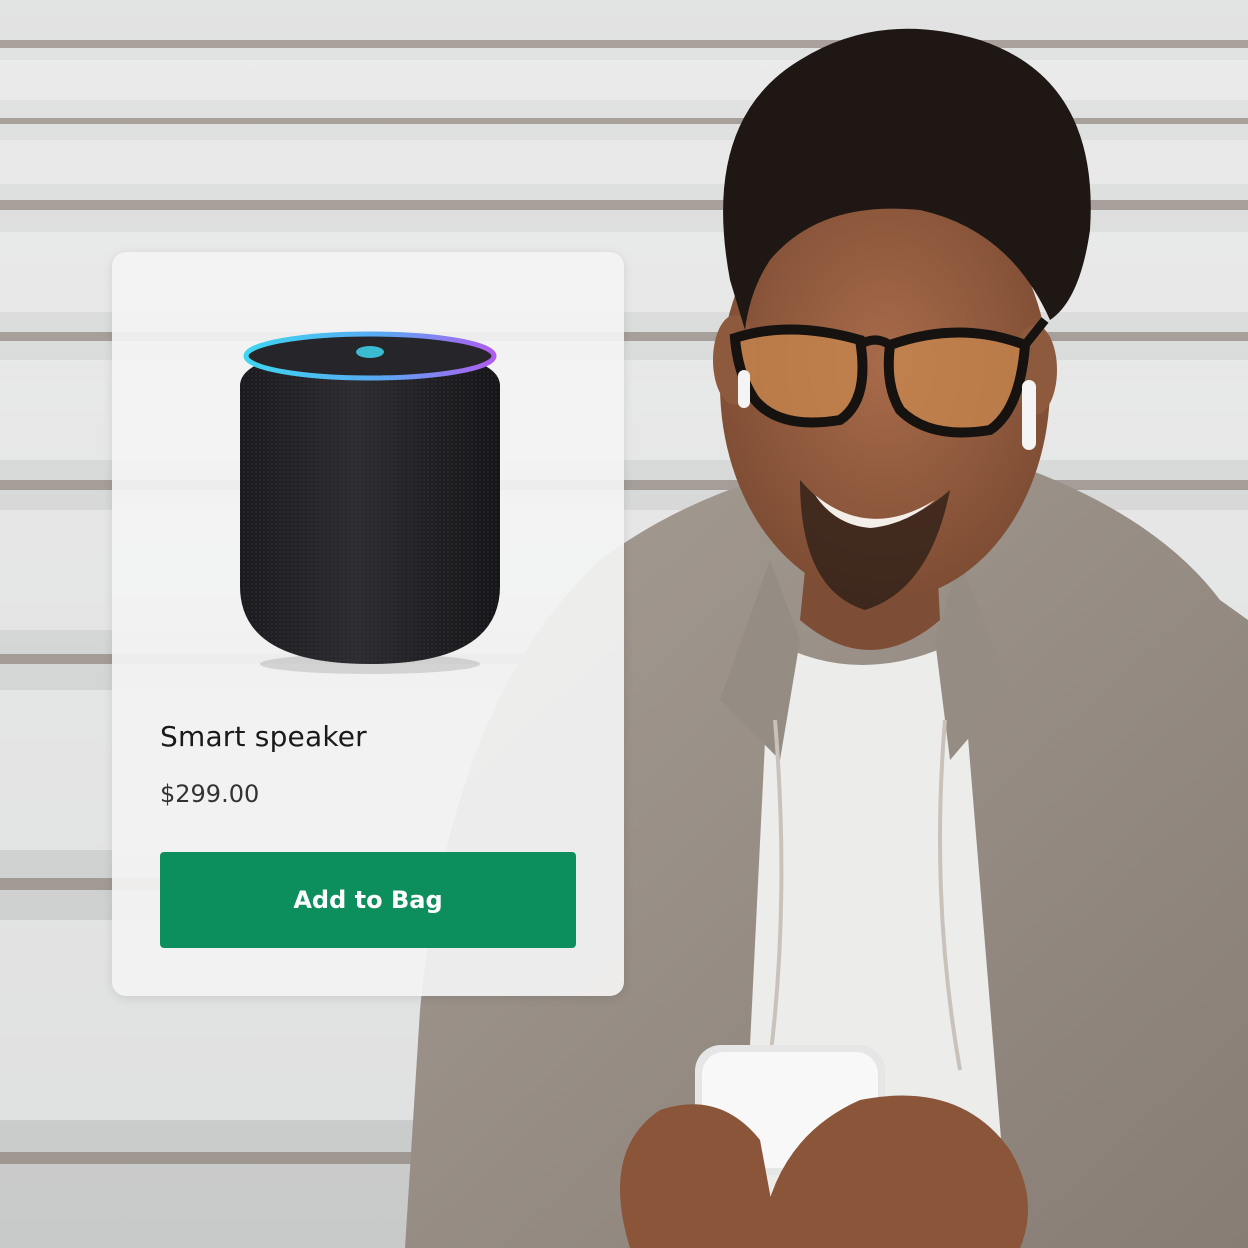 This screenshot has width=1248, height=1248. I want to click on product-title: Smart speaker, so click(263, 736).